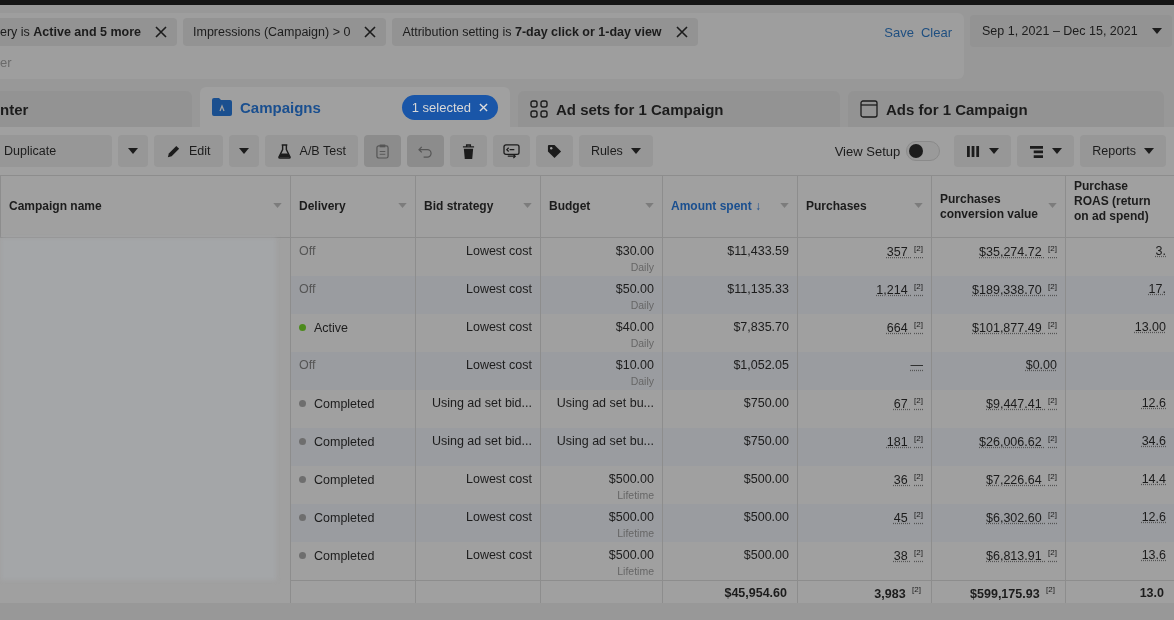 The height and width of the screenshot is (620, 1174). Describe the element at coordinates (1018, 252) in the screenshot. I see `table-cell: $35,274.72 $^{[2]}$` at that location.